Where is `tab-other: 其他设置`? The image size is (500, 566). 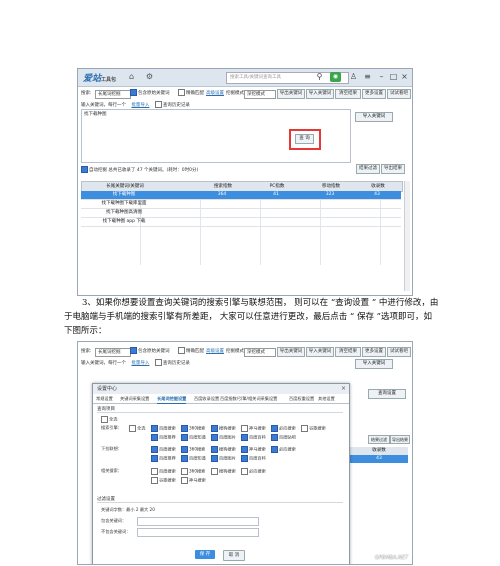 tab-other: 其他设置 is located at coordinates (326, 398).